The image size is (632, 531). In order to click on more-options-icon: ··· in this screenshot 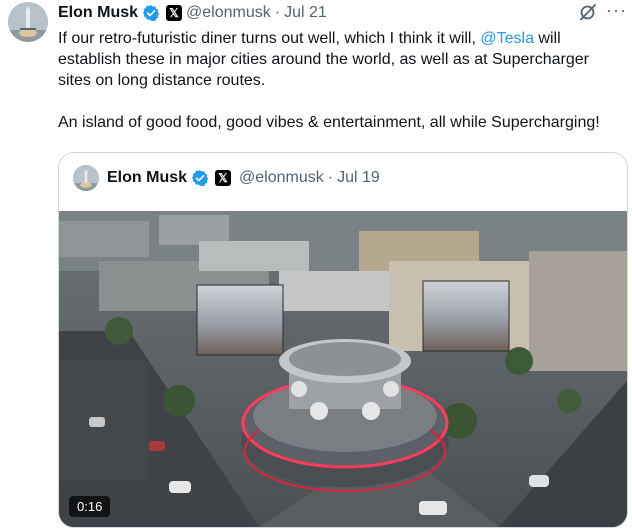, I will do `click(616, 10)`.